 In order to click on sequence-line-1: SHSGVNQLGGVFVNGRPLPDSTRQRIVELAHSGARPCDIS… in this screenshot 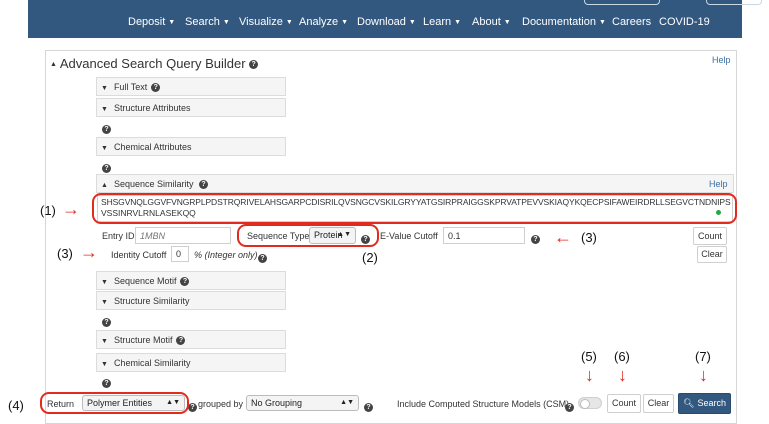, I will do `click(416, 202)`.